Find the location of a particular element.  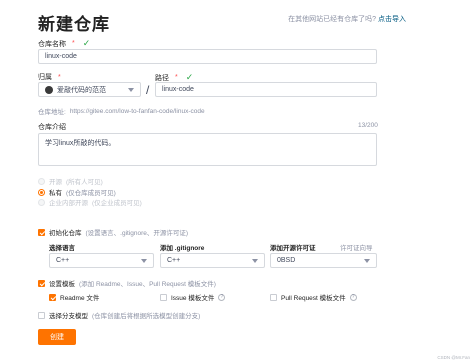

init-repo-label: 初始化仓库 is located at coordinates (65, 233).